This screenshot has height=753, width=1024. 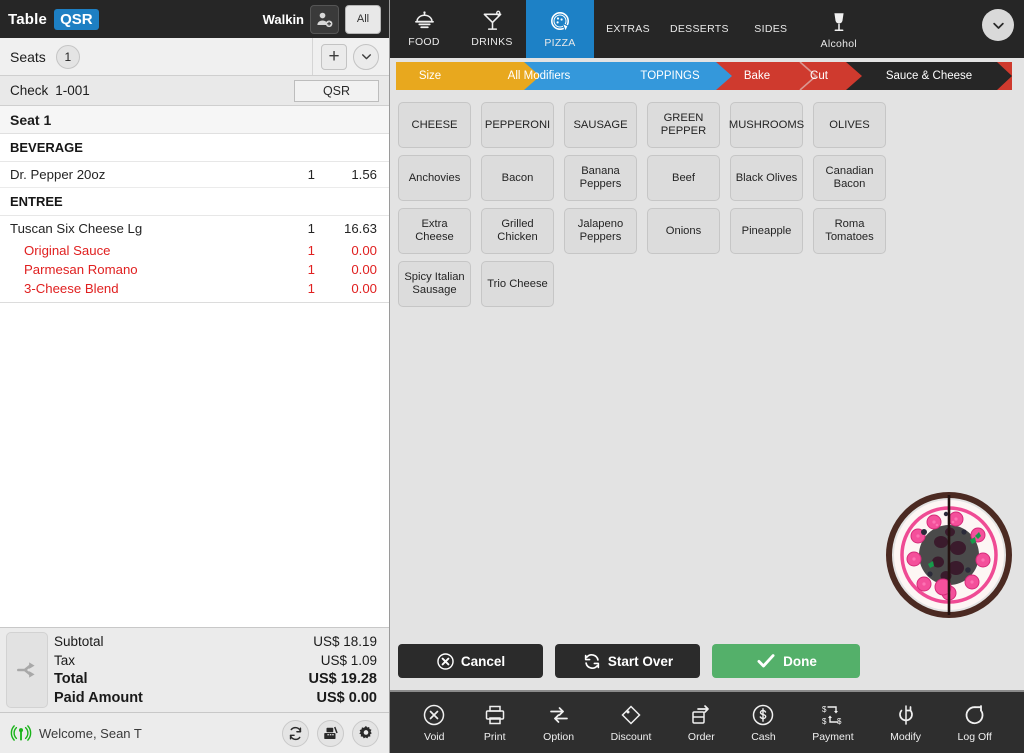 I want to click on topping-label: Roma Tomatoes, so click(x=849, y=230).